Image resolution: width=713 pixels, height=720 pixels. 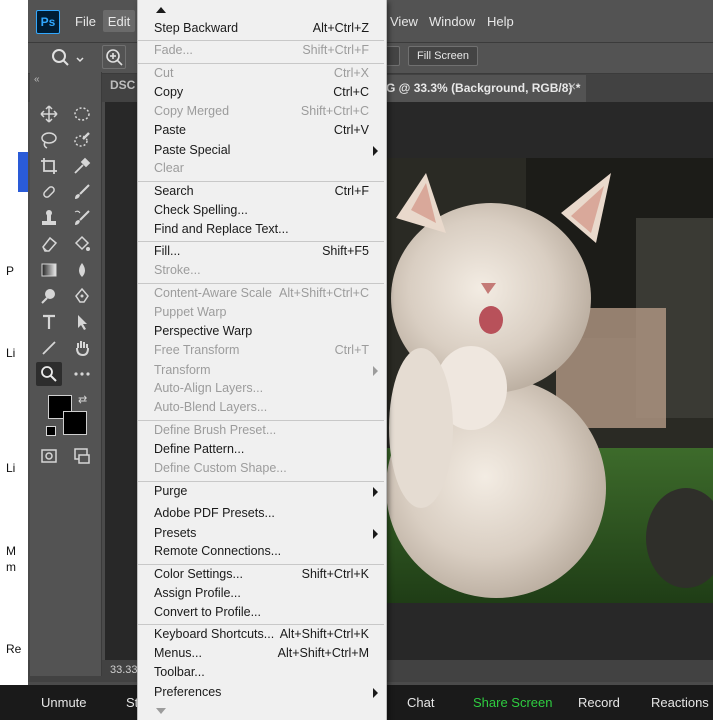 What do you see at coordinates (82, 270) in the screenshot?
I see `blur-tool-icon` at bounding box center [82, 270].